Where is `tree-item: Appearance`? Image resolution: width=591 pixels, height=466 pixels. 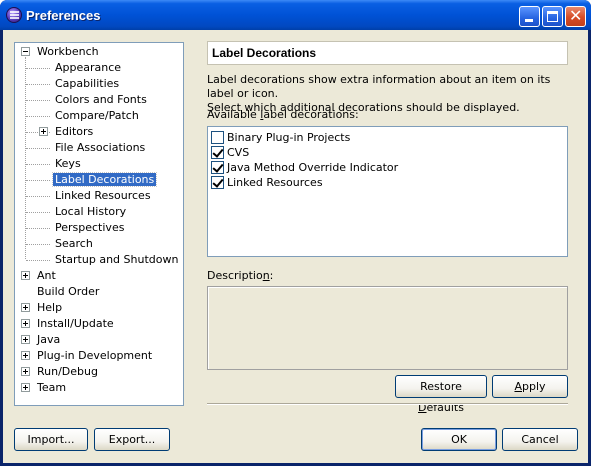 tree-item: Appearance is located at coordinates (88, 68).